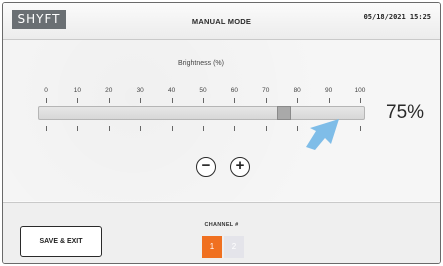 The image size is (443, 266). What do you see at coordinates (61, 241) in the screenshot?
I see `save-and-exit-button: SAVE & EXIT` at bounding box center [61, 241].